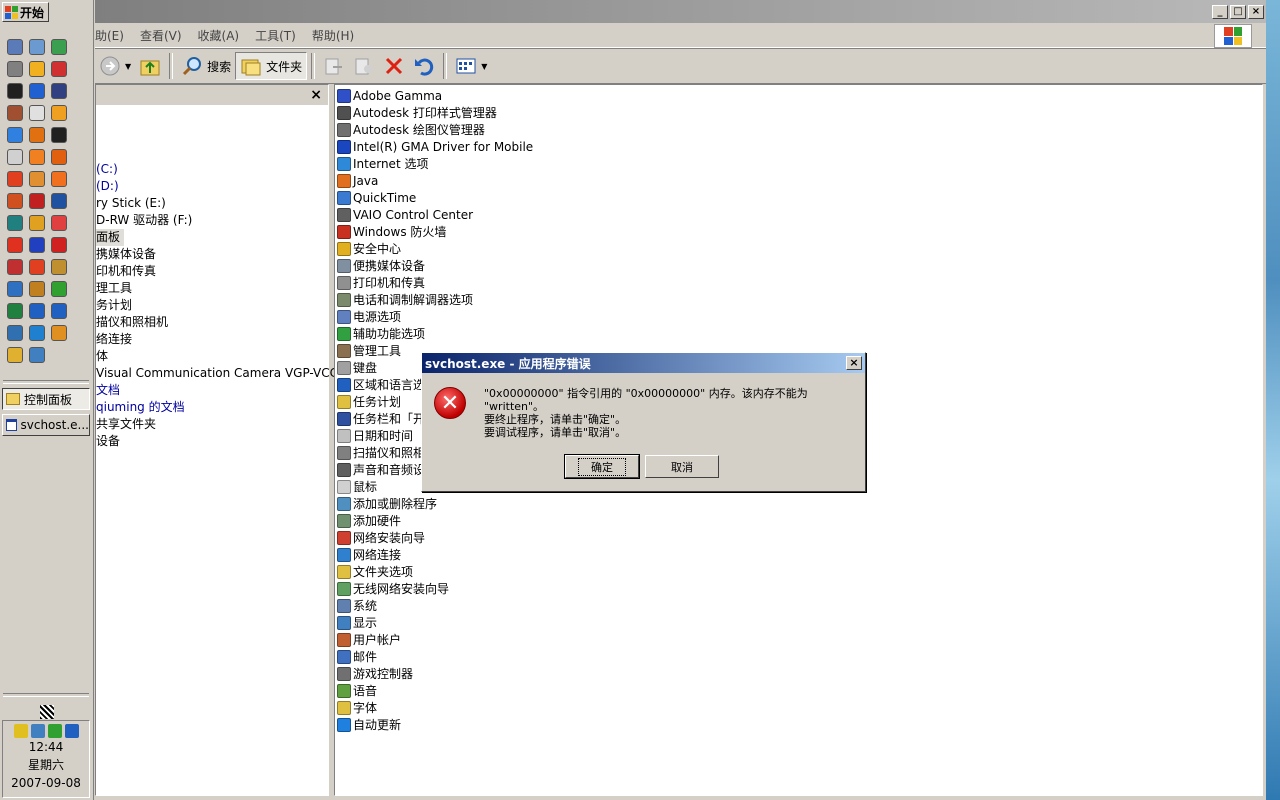  I want to click on ok-button: 确定, so click(602, 466).